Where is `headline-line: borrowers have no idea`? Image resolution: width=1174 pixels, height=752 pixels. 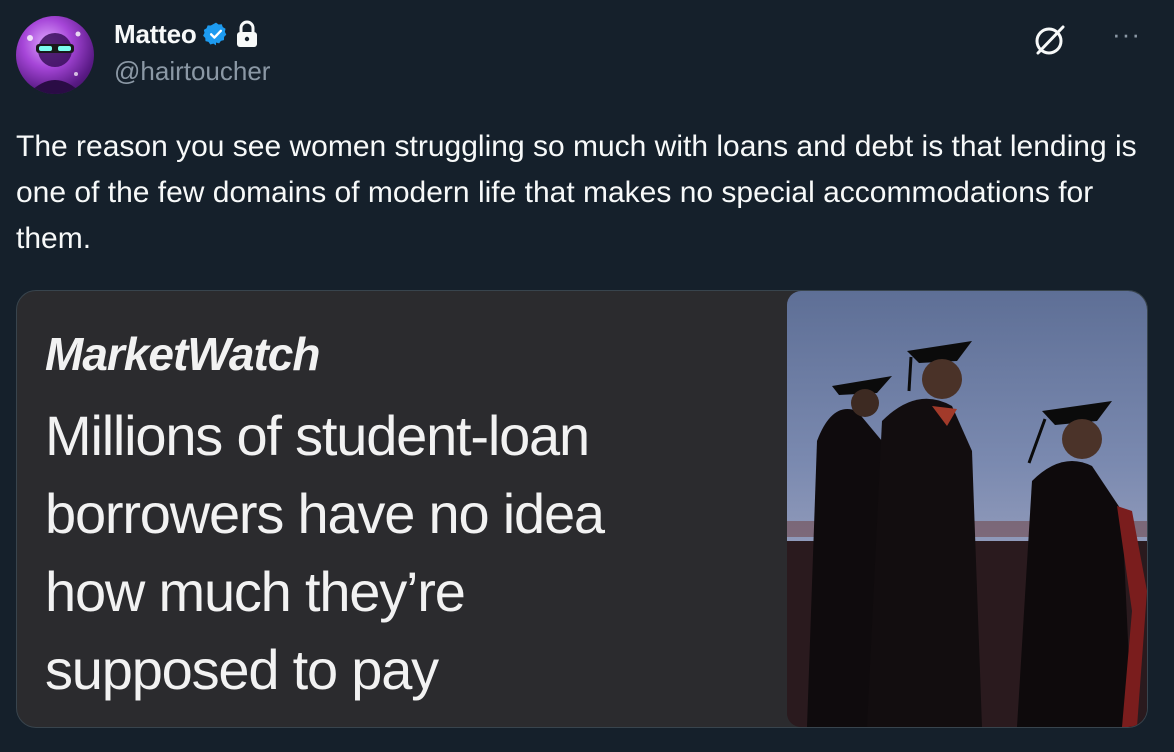
headline-line: borrowers have no idea is located at coordinates (325, 513).